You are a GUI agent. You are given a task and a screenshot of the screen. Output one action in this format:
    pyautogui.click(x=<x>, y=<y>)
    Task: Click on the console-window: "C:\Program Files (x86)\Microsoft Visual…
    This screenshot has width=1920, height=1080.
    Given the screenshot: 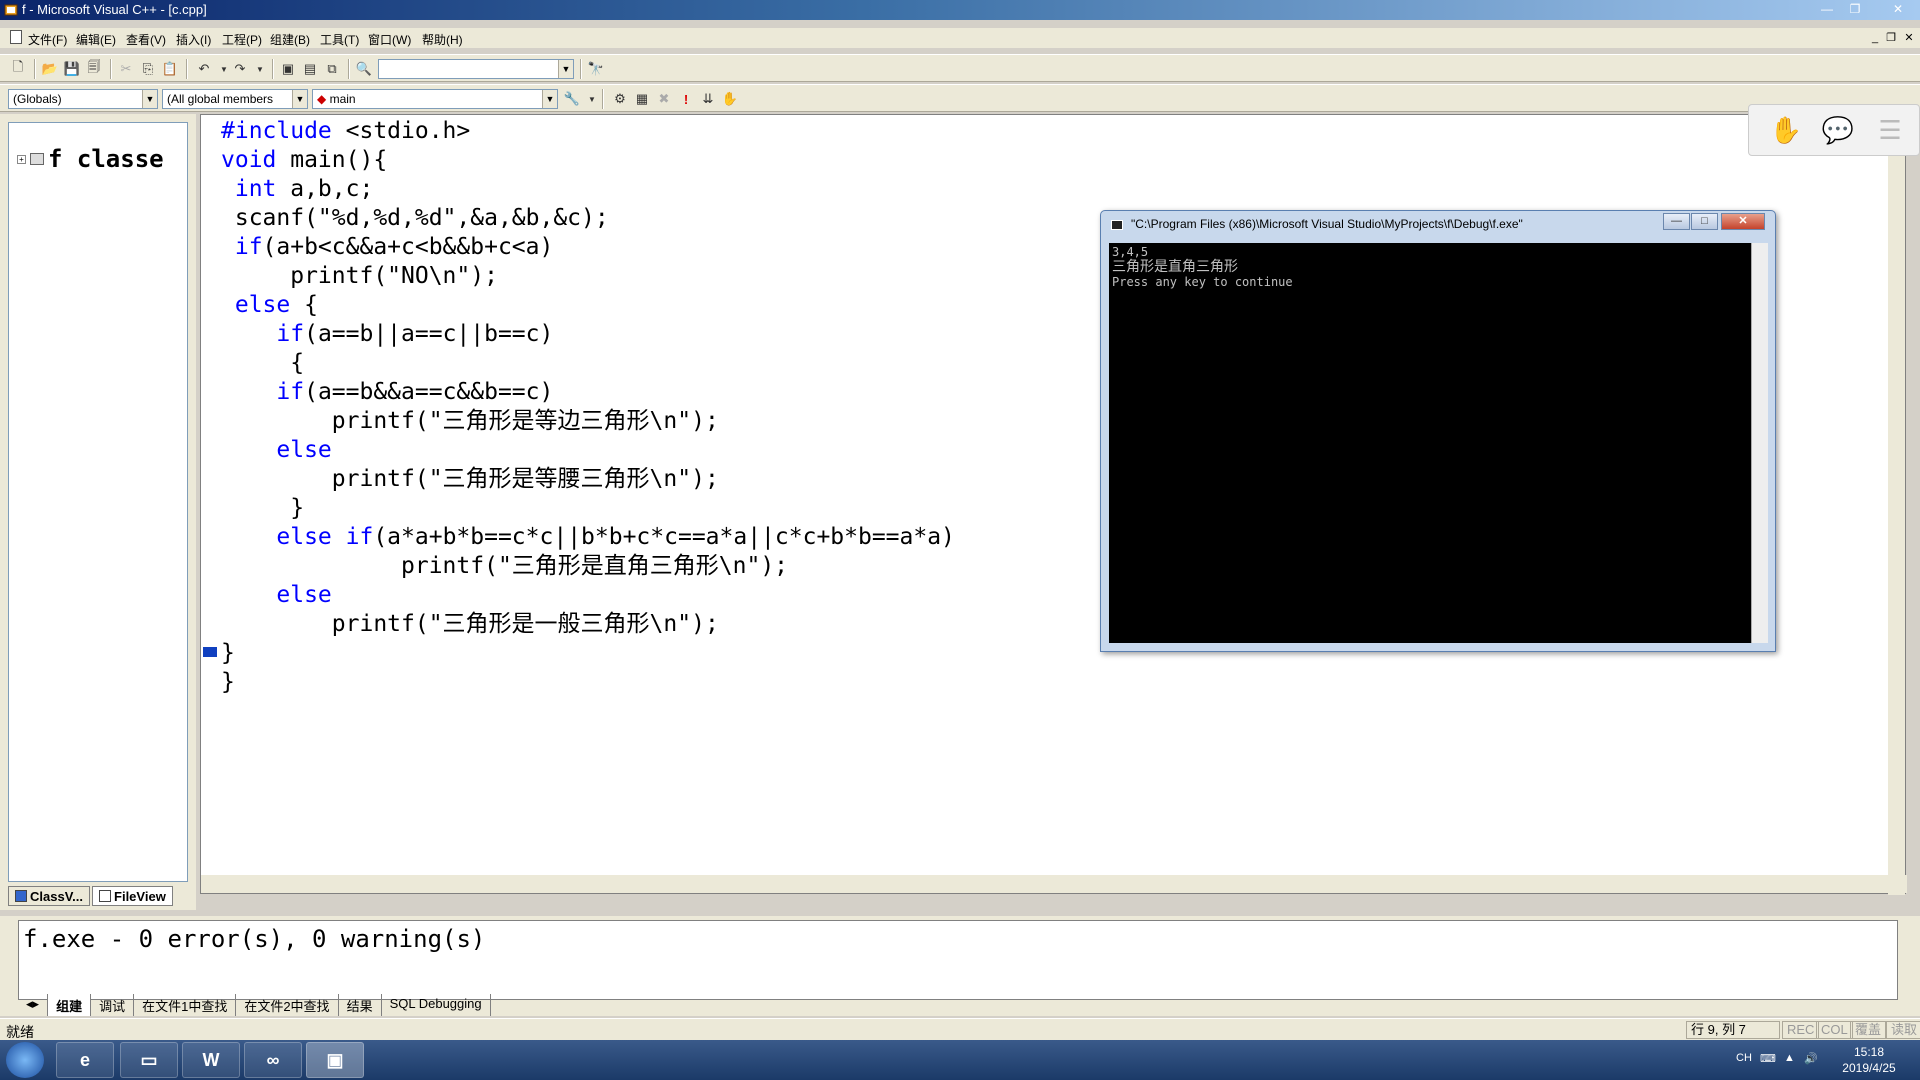 What is the action you would take?
    pyautogui.click(x=1438, y=431)
    